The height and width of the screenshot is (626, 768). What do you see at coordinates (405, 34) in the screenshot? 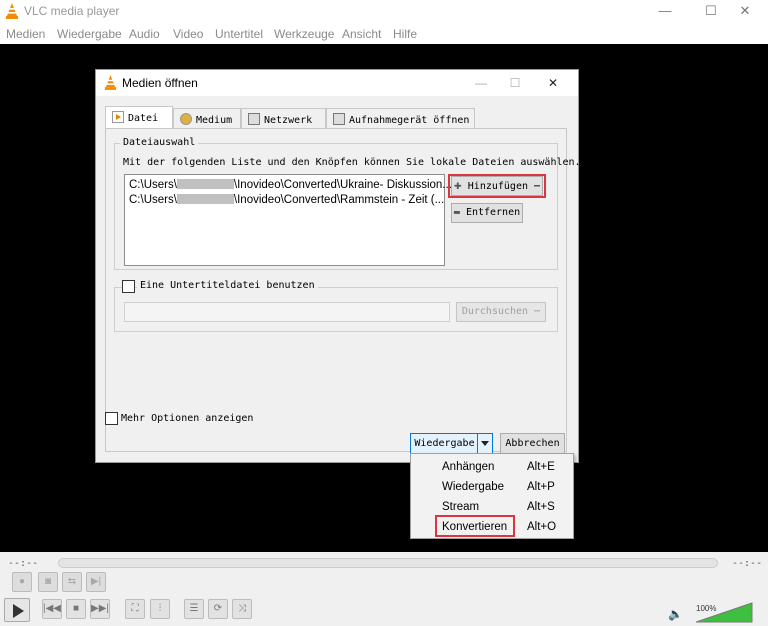
I see `menu-hilfe: Hilfe` at bounding box center [405, 34].